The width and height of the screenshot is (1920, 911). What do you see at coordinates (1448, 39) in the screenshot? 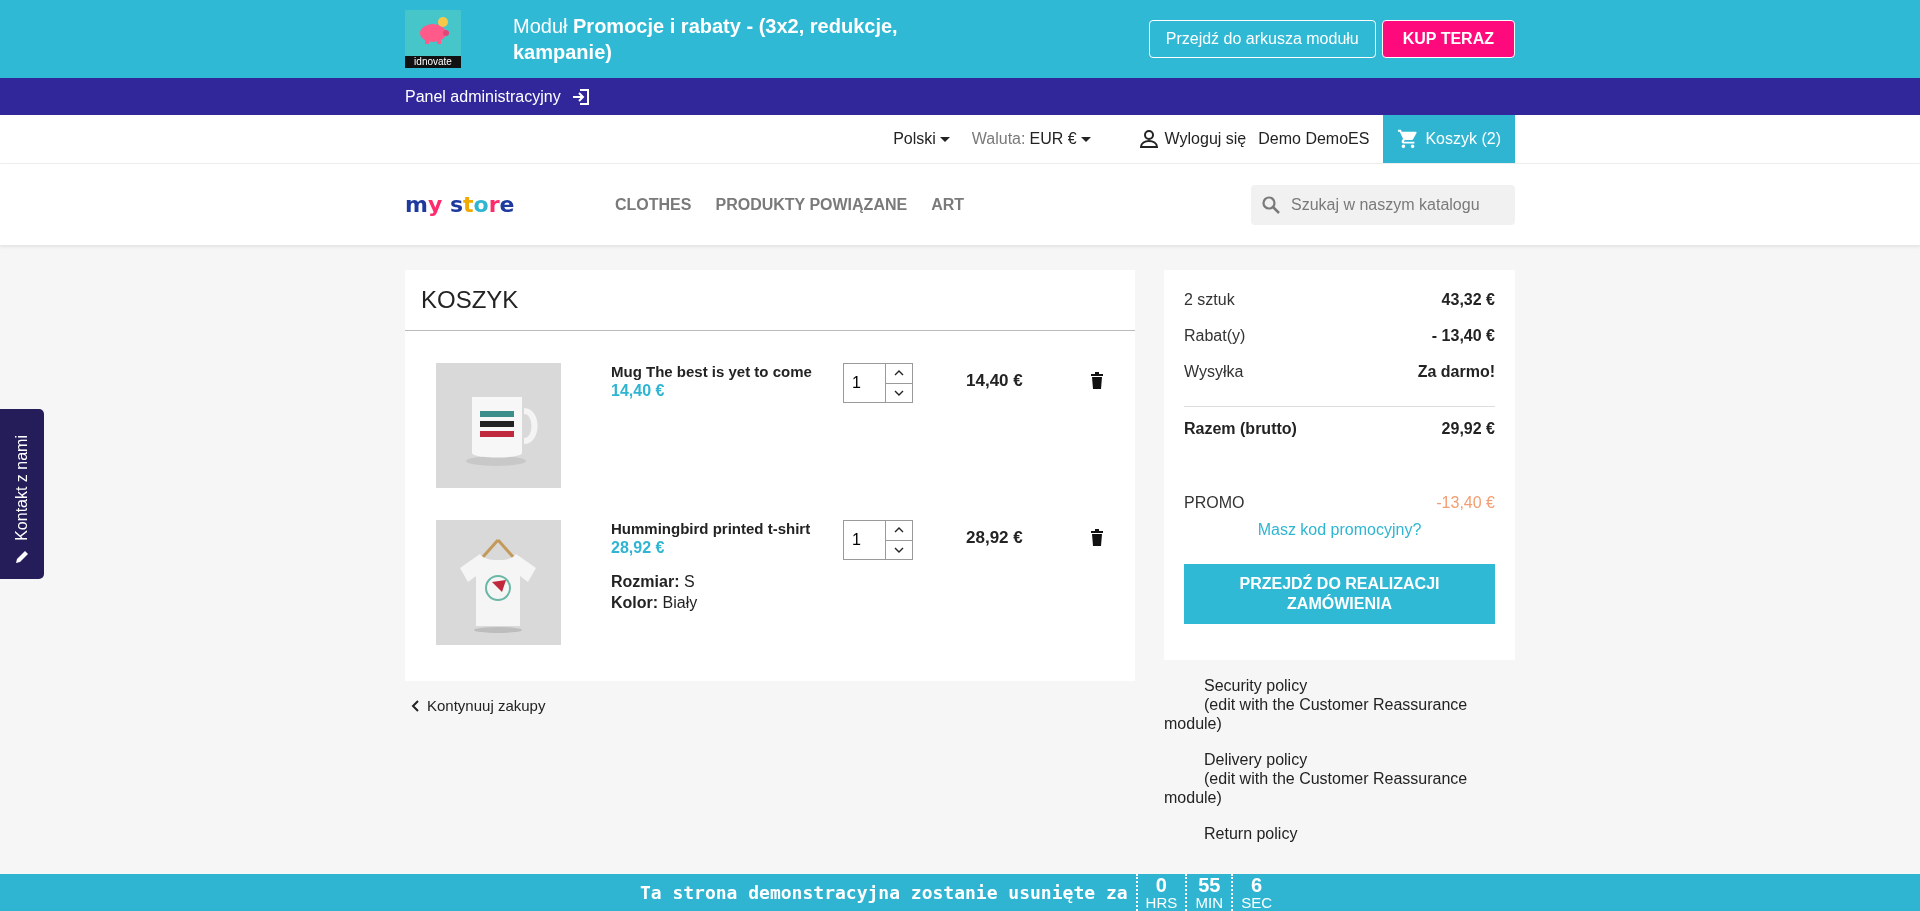
I see `buy-now-button: KUP TERAZ` at bounding box center [1448, 39].